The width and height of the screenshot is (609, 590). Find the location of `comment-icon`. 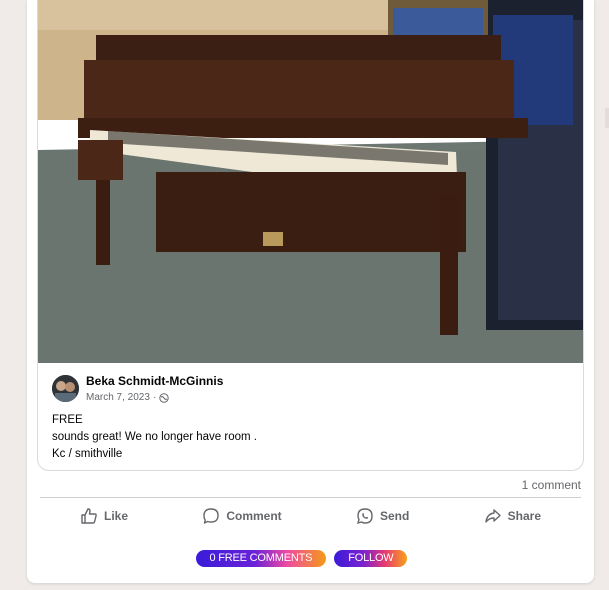

comment-icon is located at coordinates (211, 516).